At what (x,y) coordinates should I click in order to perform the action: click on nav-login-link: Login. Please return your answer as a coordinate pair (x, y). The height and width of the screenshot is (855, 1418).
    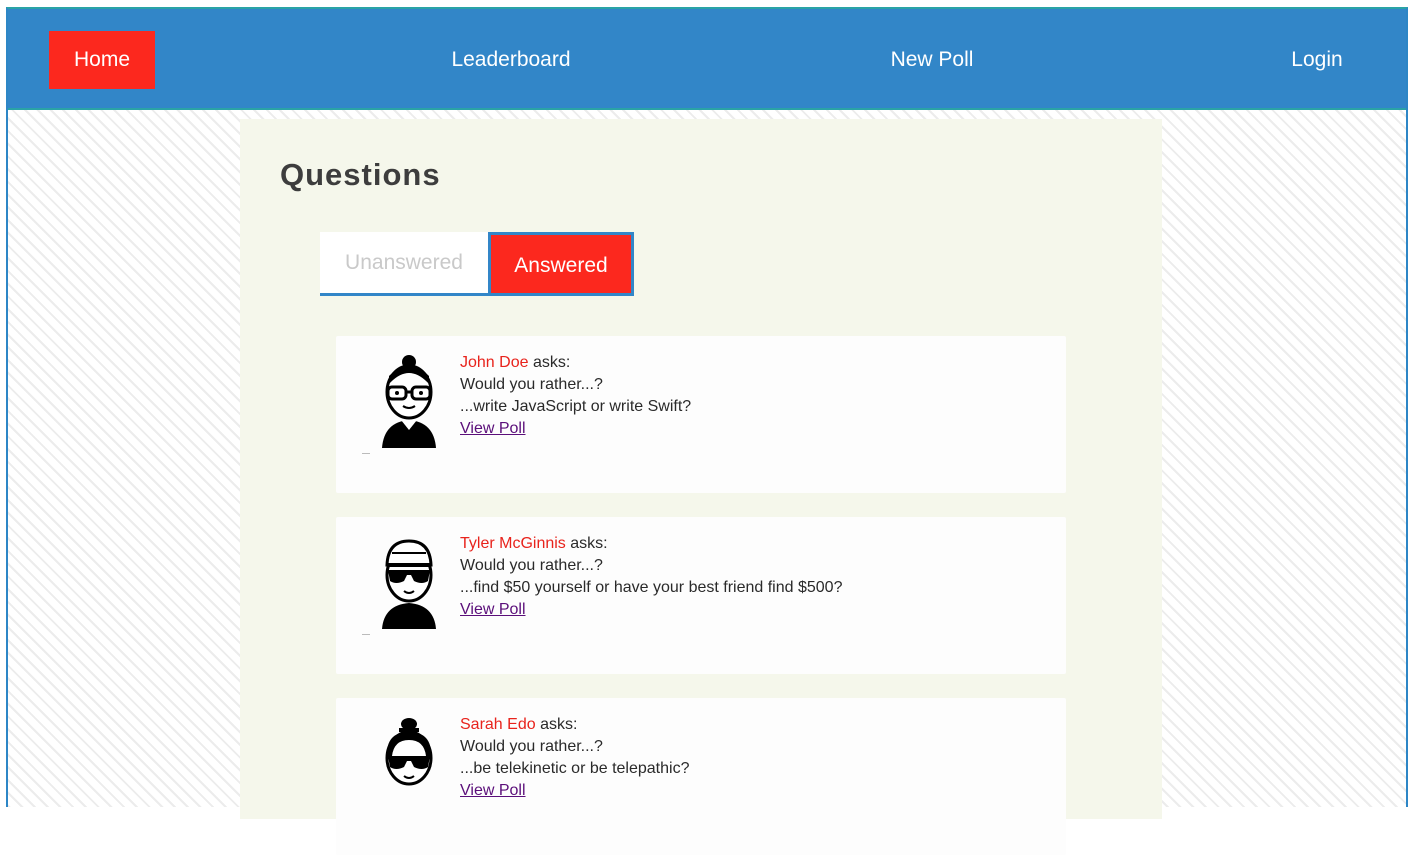
    Looking at the image, I should click on (1317, 60).